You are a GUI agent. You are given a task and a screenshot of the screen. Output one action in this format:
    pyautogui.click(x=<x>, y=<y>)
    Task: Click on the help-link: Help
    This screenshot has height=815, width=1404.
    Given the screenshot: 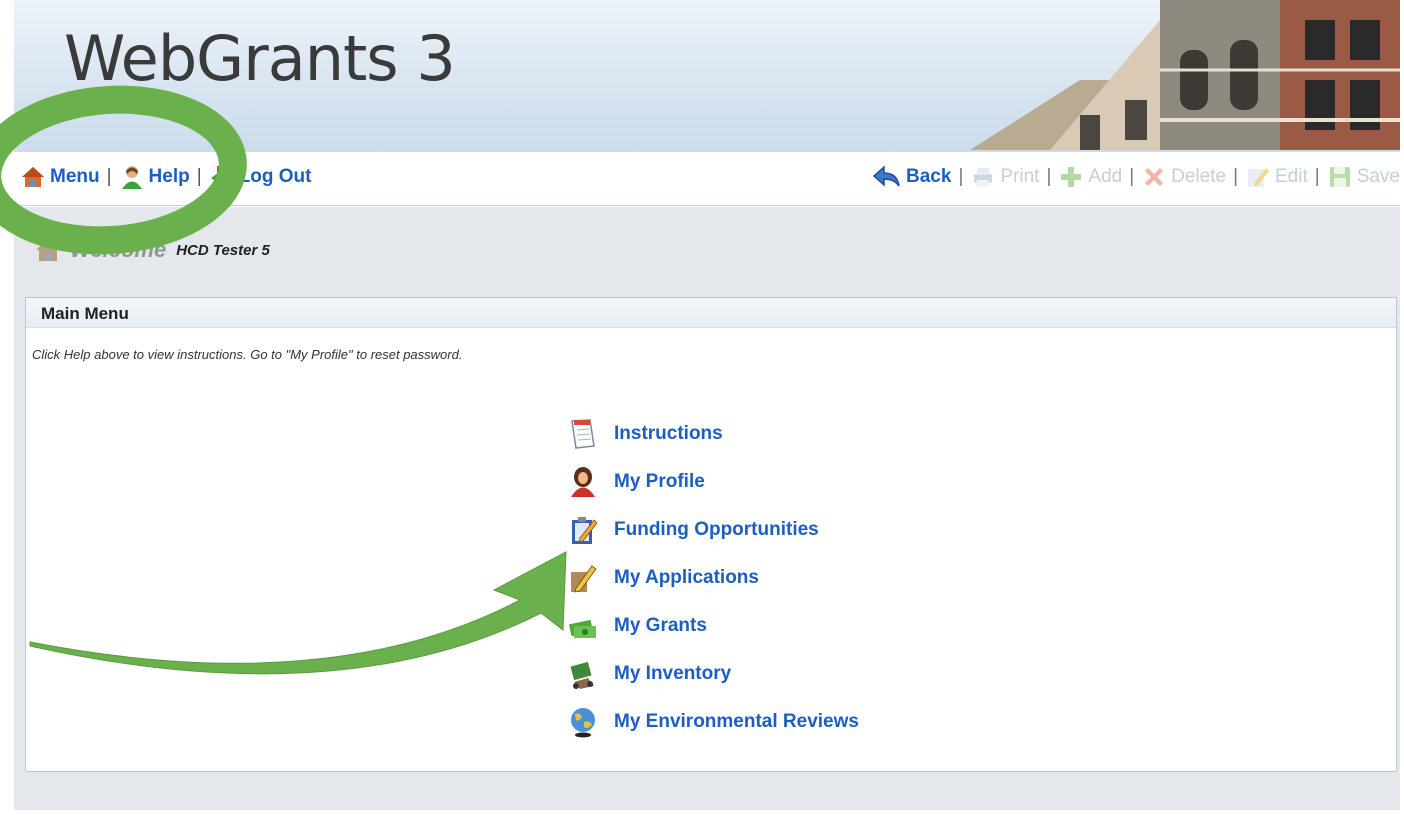 What is the action you would take?
    pyautogui.click(x=154, y=177)
    